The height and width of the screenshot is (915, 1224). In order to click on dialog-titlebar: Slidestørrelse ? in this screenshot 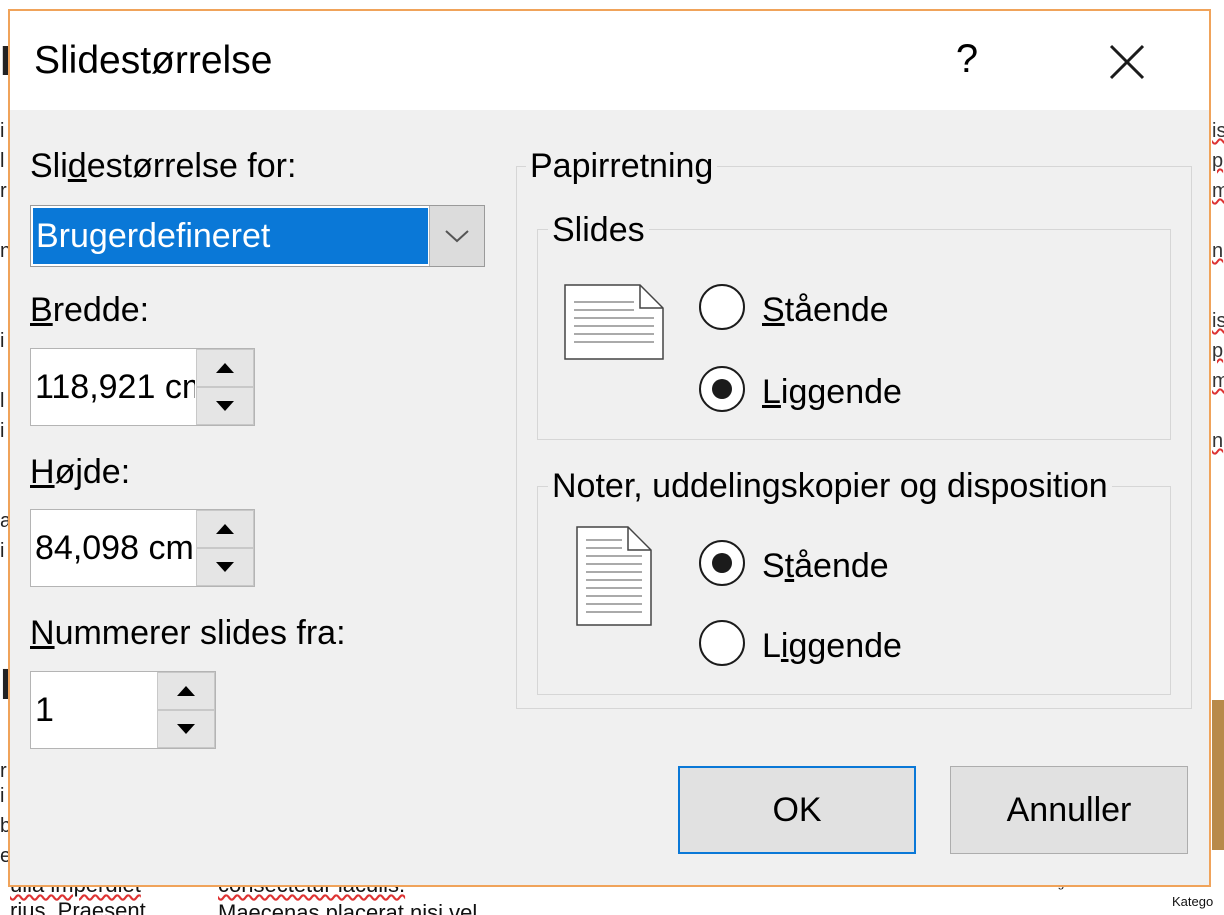, I will do `click(609, 60)`.